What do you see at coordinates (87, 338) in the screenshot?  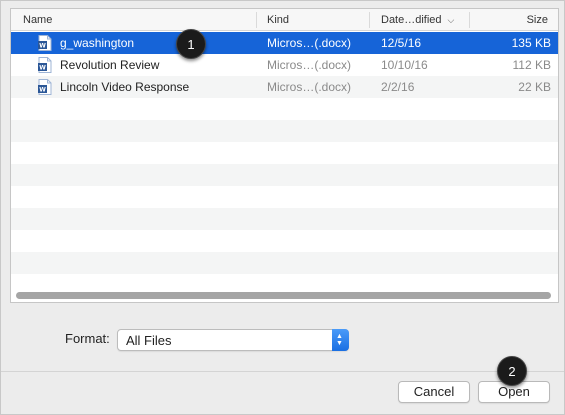 I see `format-label: Format:` at bounding box center [87, 338].